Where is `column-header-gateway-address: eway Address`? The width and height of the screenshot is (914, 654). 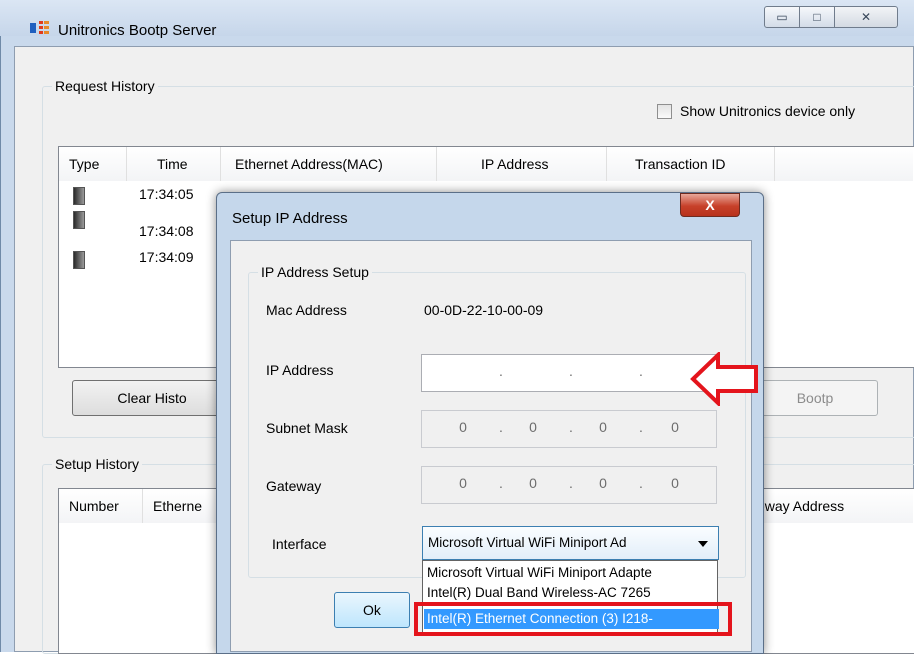
column-header-gateway-address: eway Address is located at coordinates (830, 506).